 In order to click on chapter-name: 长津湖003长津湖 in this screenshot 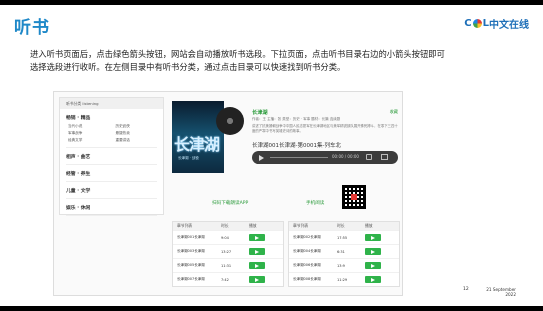, I will do `click(199, 251)`.